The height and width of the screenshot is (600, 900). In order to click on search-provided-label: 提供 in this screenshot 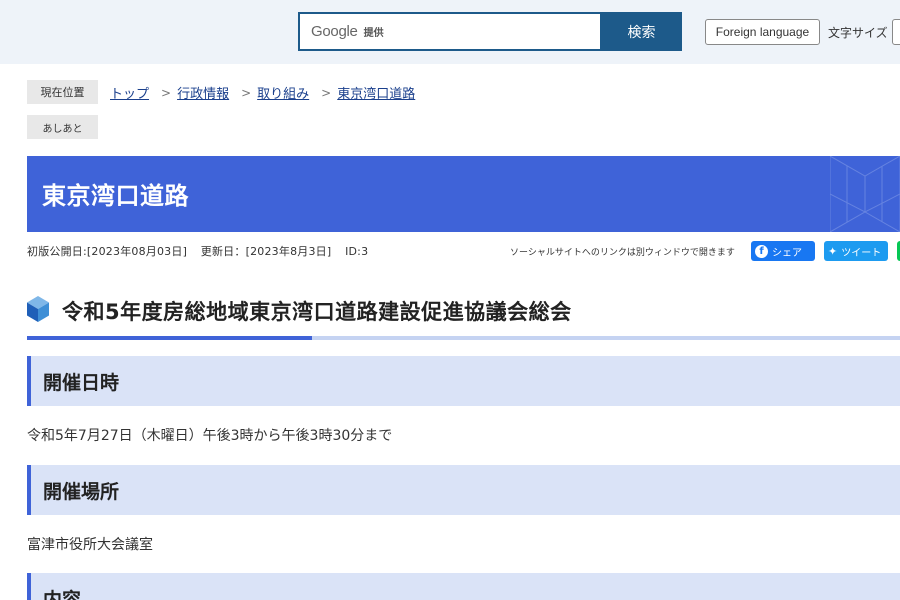, I will do `click(373, 33)`.